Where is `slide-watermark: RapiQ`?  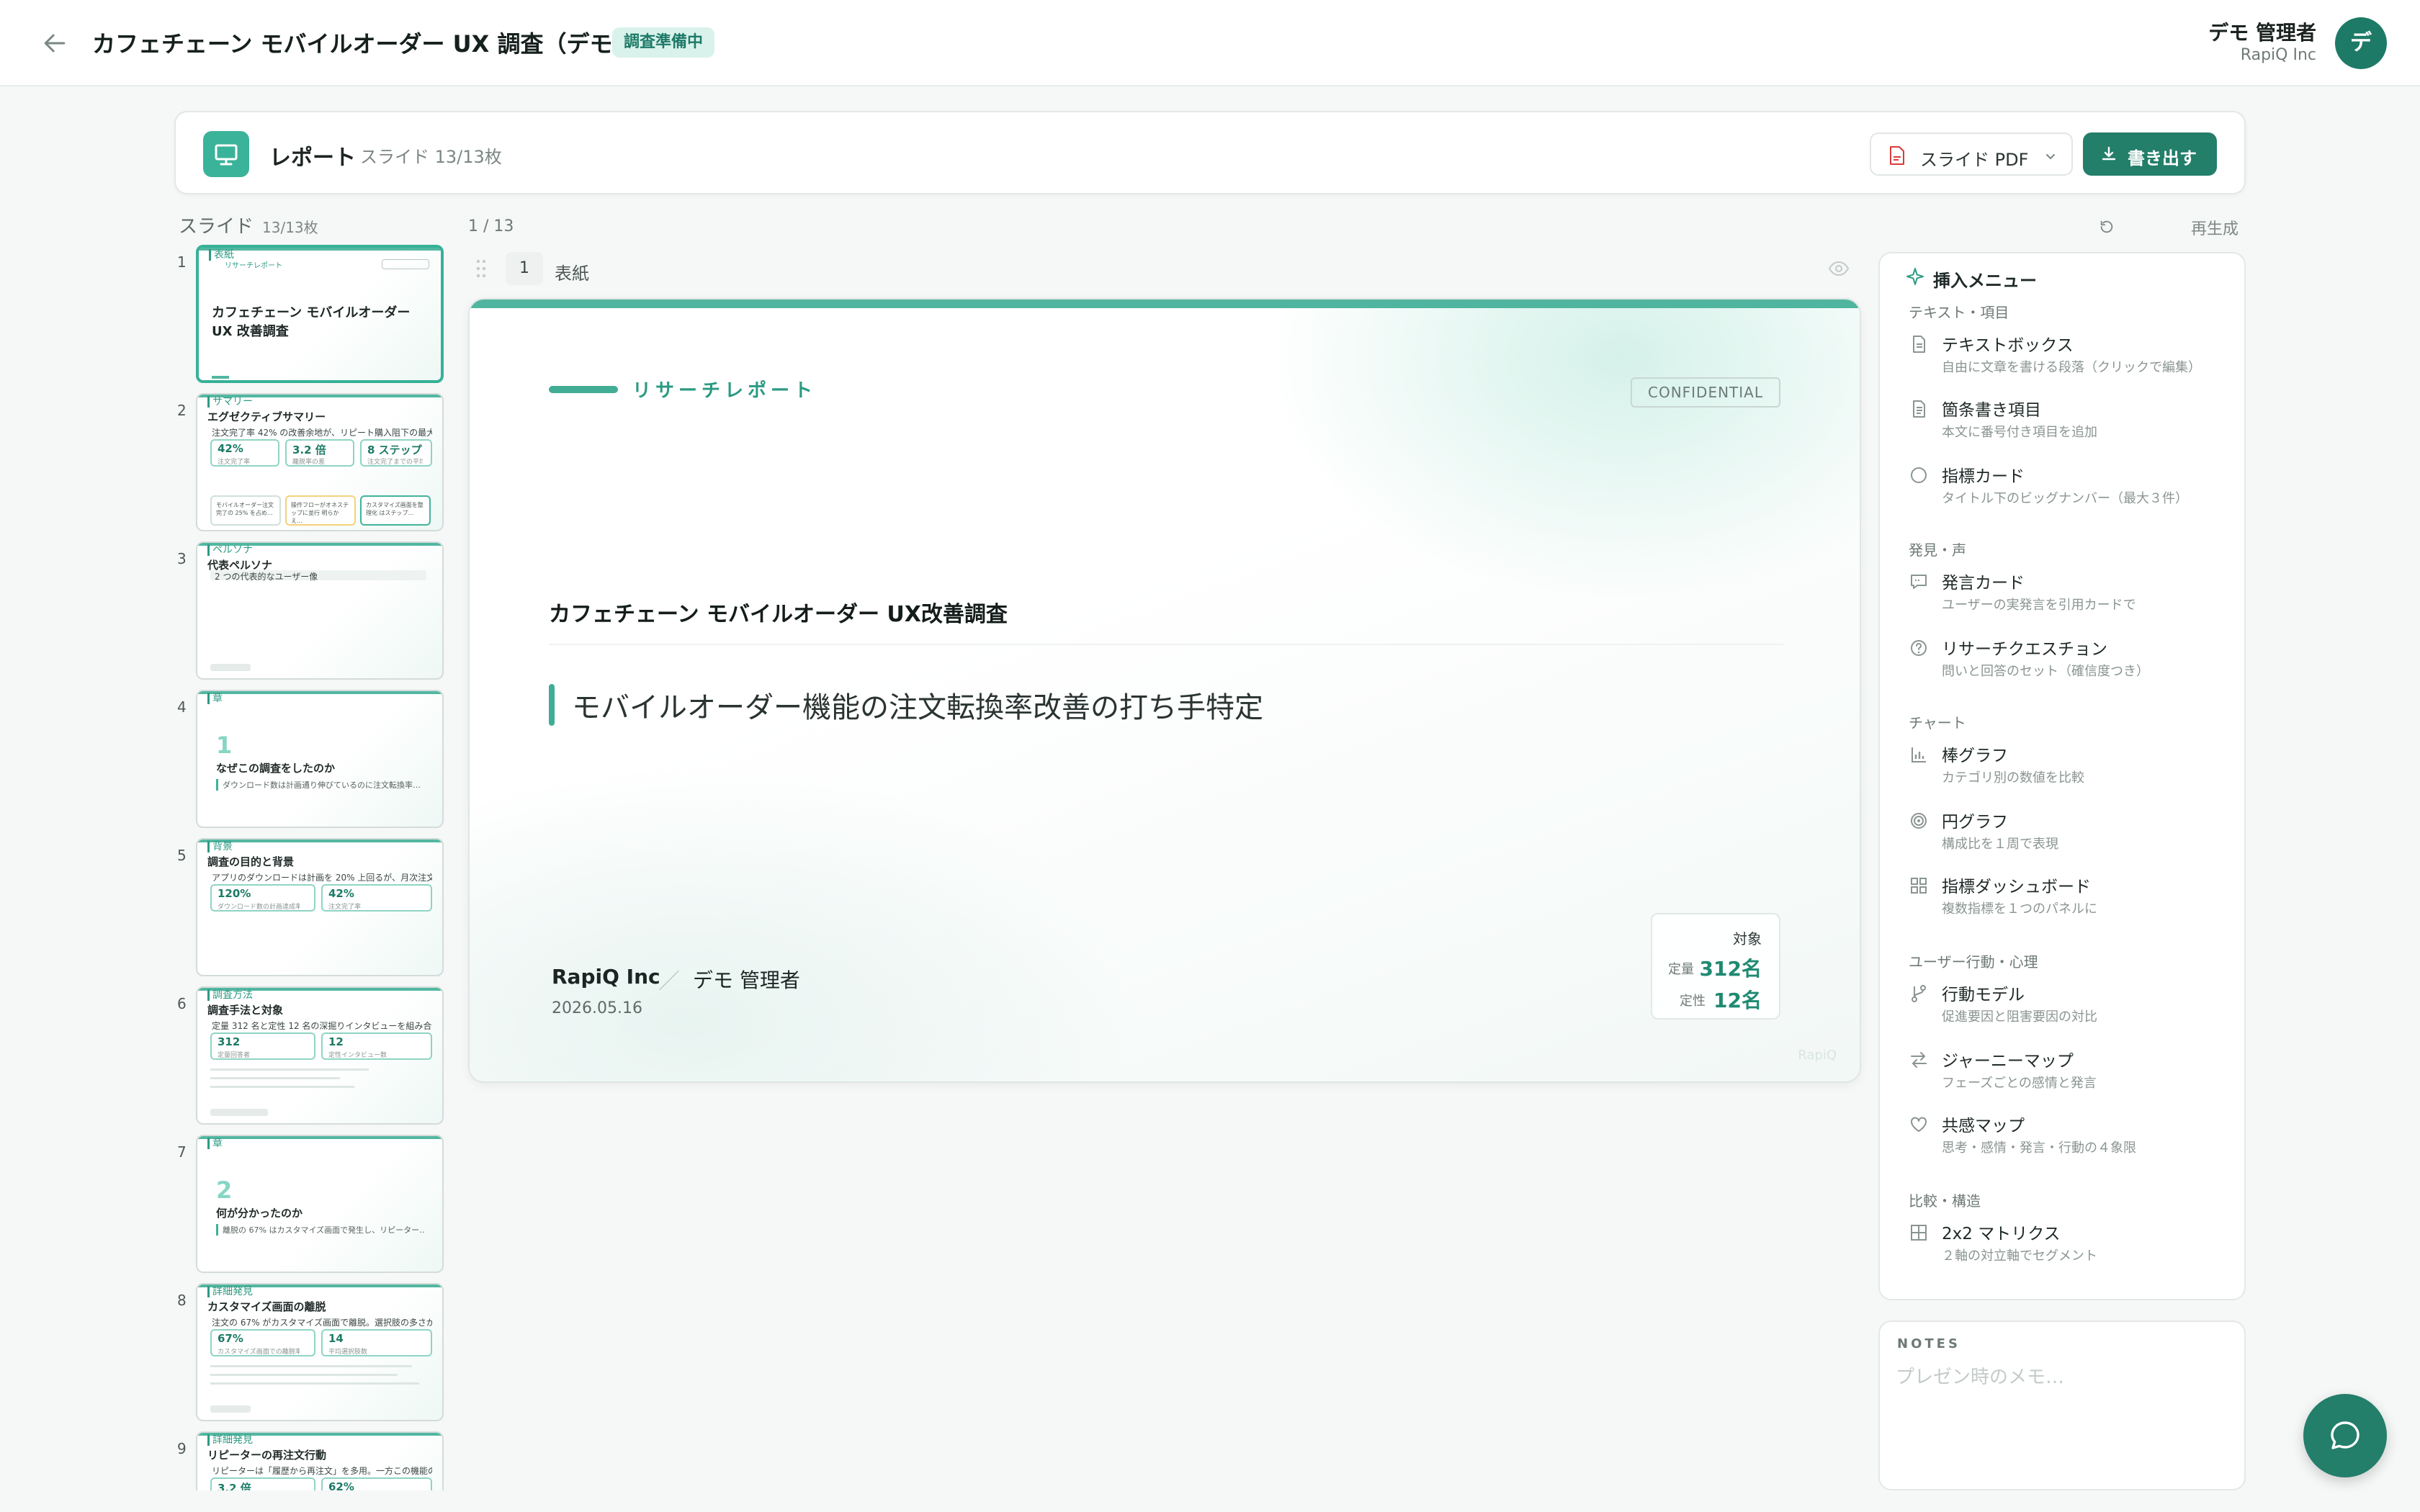
slide-watermark: RapiQ is located at coordinates (1817, 1055).